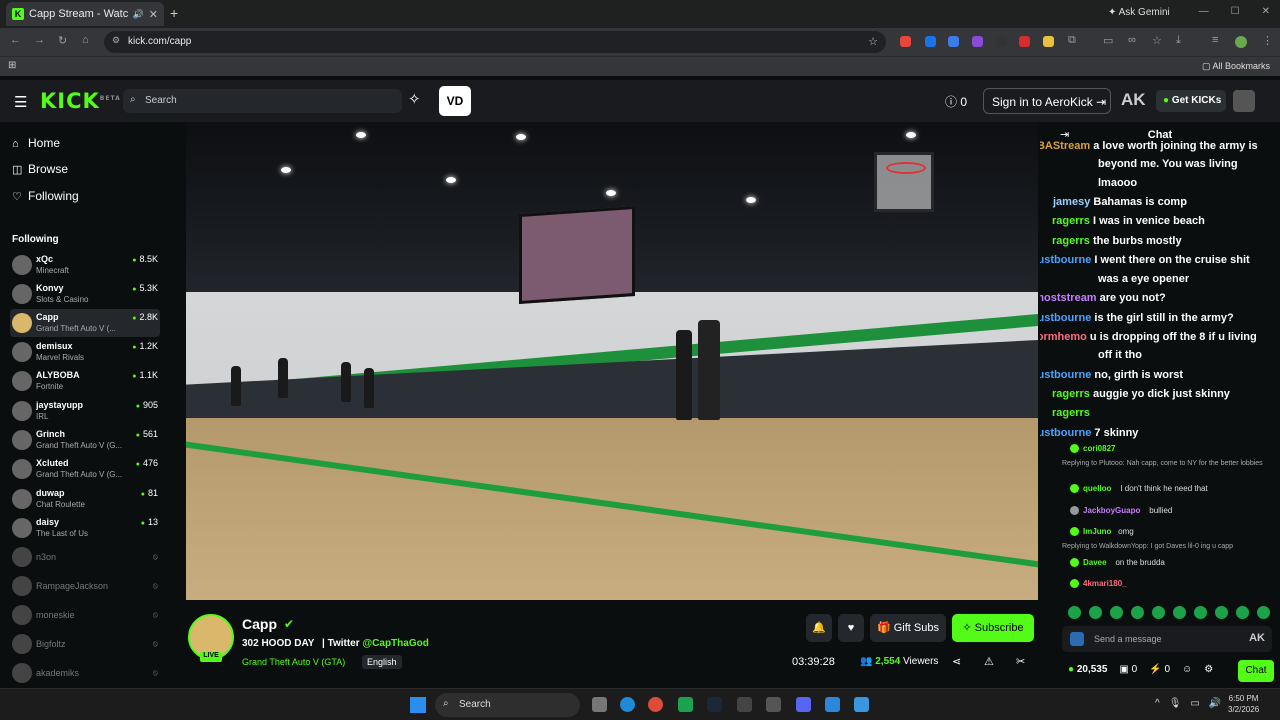 Image resolution: width=1280 pixels, height=720 pixels. What do you see at coordinates (1241, 42) in the screenshot?
I see `profile-avatar` at bounding box center [1241, 42].